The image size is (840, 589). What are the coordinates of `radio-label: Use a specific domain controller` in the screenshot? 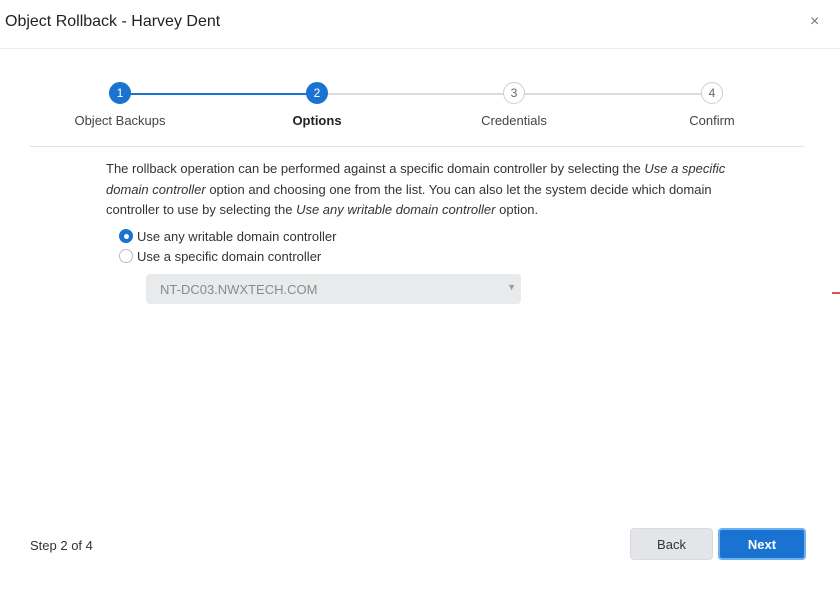 It's located at (229, 256).